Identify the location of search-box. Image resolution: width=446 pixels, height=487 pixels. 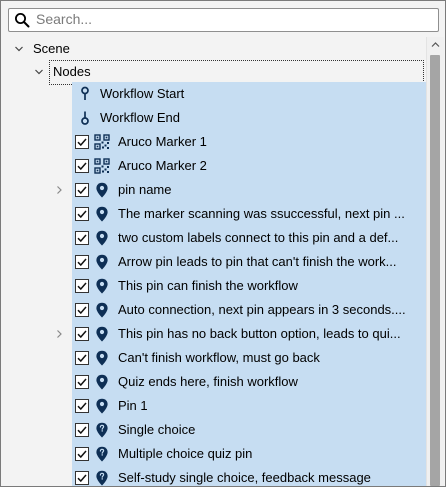
(223, 20).